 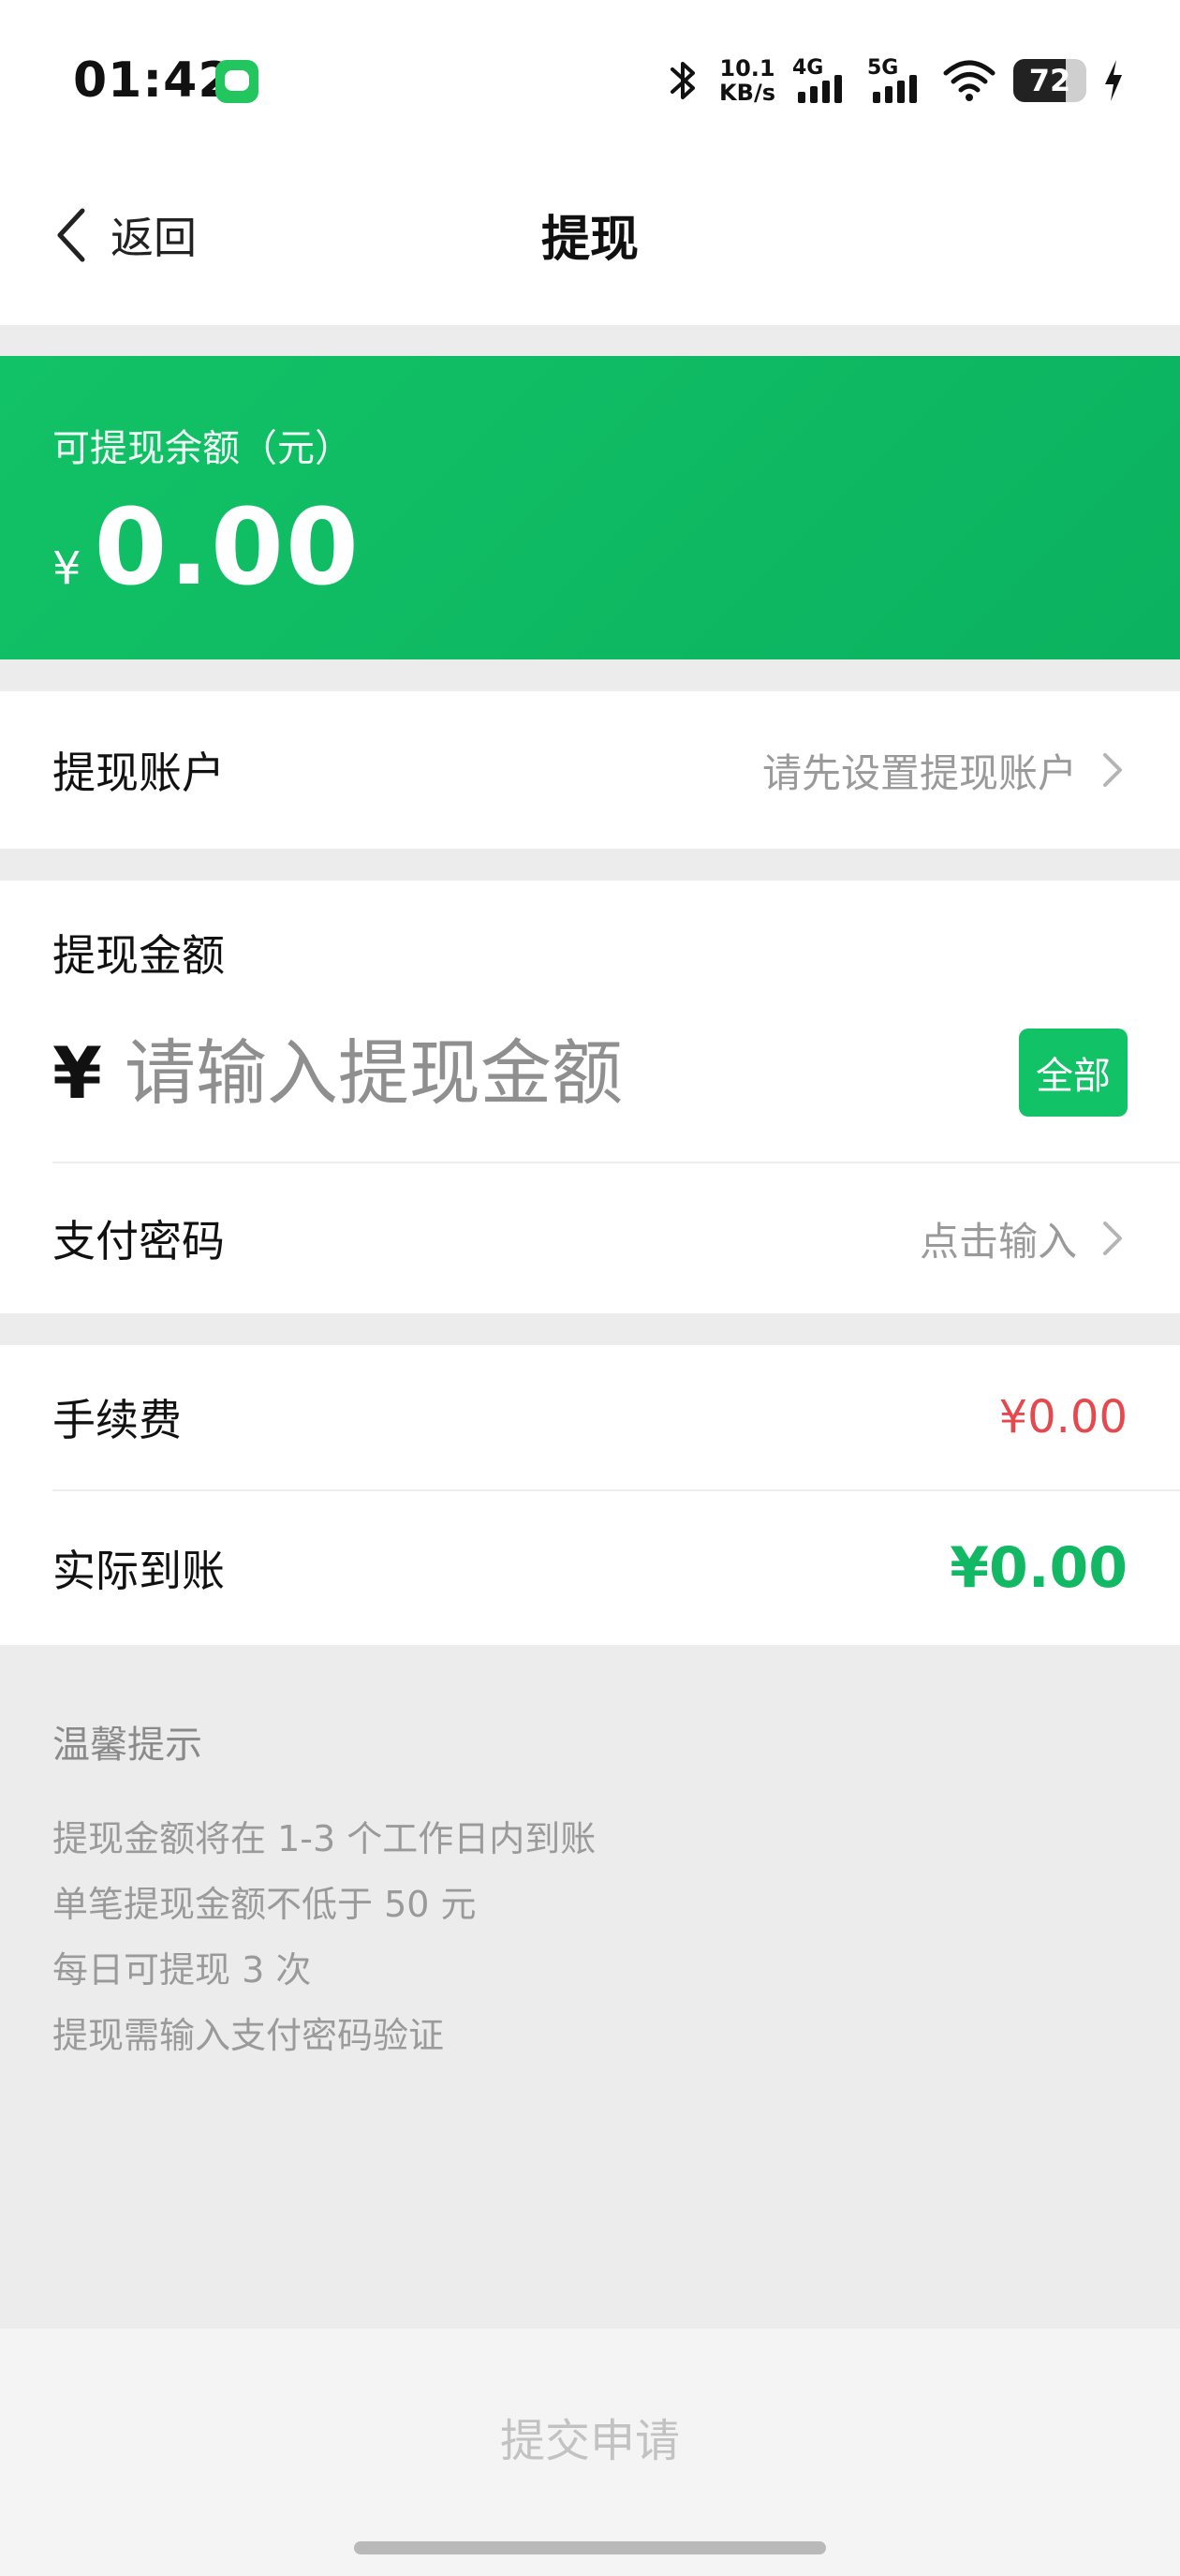 What do you see at coordinates (324, 1839) in the screenshot?
I see `tip-item: 提现金额将在 1-3 个工作日内到账` at bounding box center [324, 1839].